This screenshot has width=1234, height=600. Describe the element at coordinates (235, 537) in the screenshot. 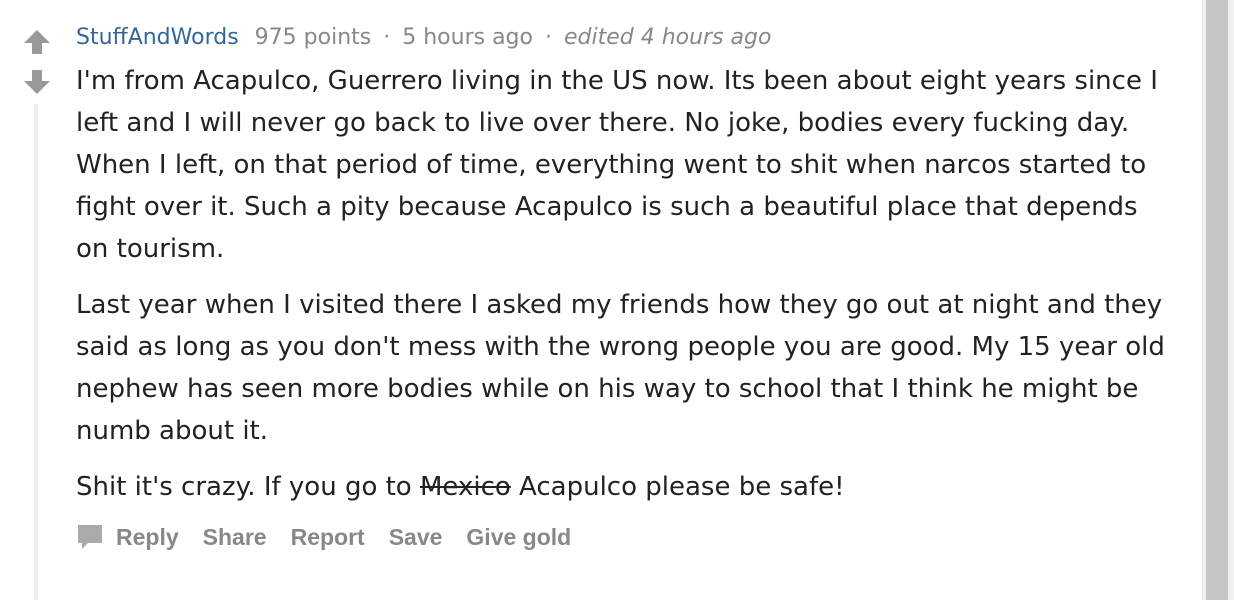

I see `share-button: Share` at that location.